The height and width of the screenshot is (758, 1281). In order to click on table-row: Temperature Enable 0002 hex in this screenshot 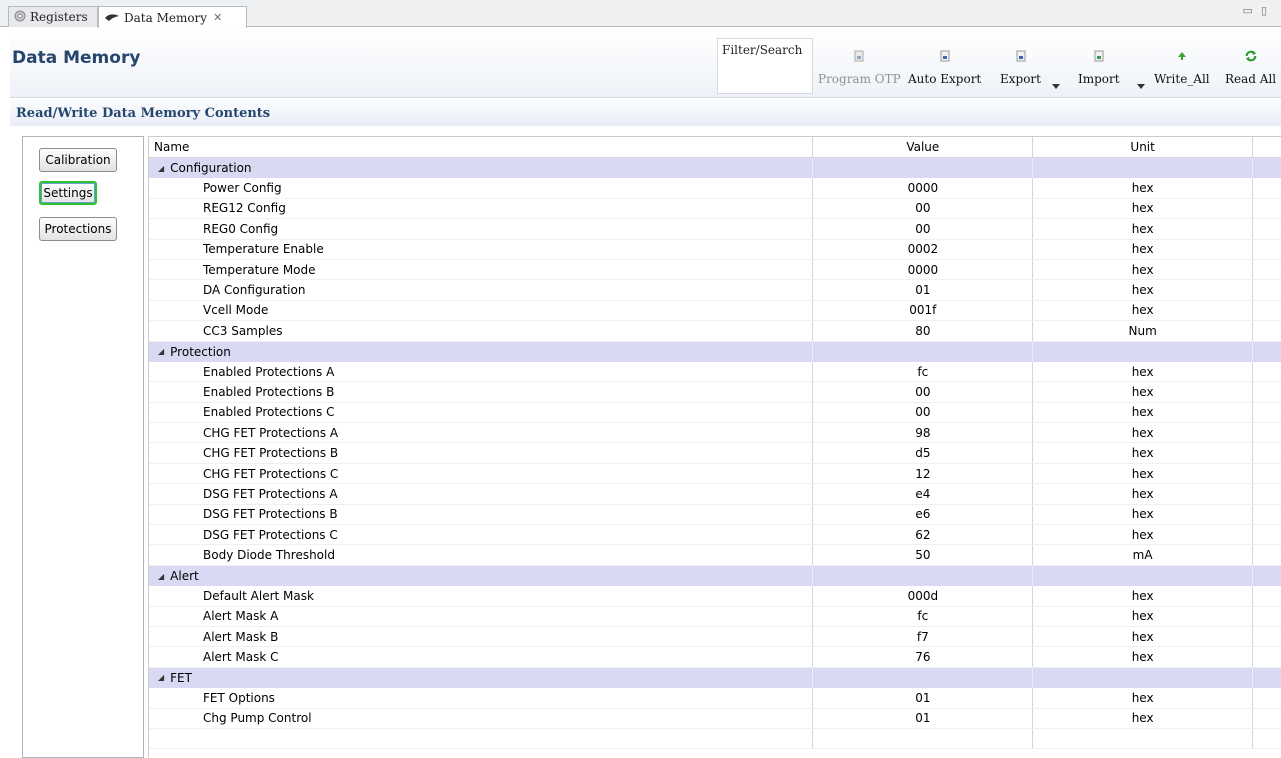, I will do `click(715, 249)`.